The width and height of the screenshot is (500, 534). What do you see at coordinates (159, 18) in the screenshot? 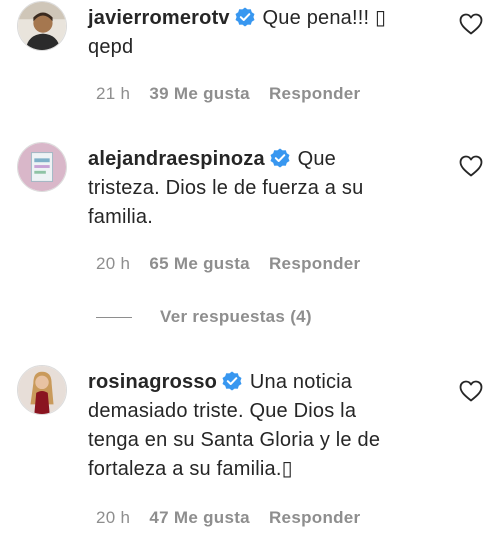
I see `username: javierromerotv` at bounding box center [159, 18].